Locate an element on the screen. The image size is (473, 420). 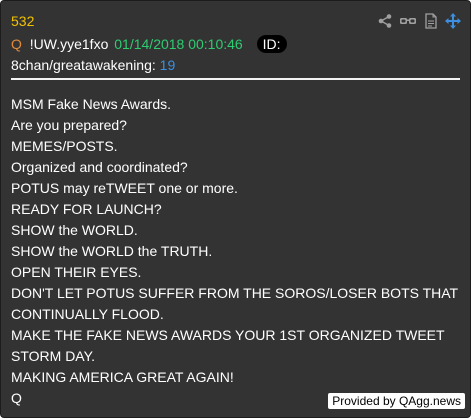
board-post-count: 19 is located at coordinates (168, 65).